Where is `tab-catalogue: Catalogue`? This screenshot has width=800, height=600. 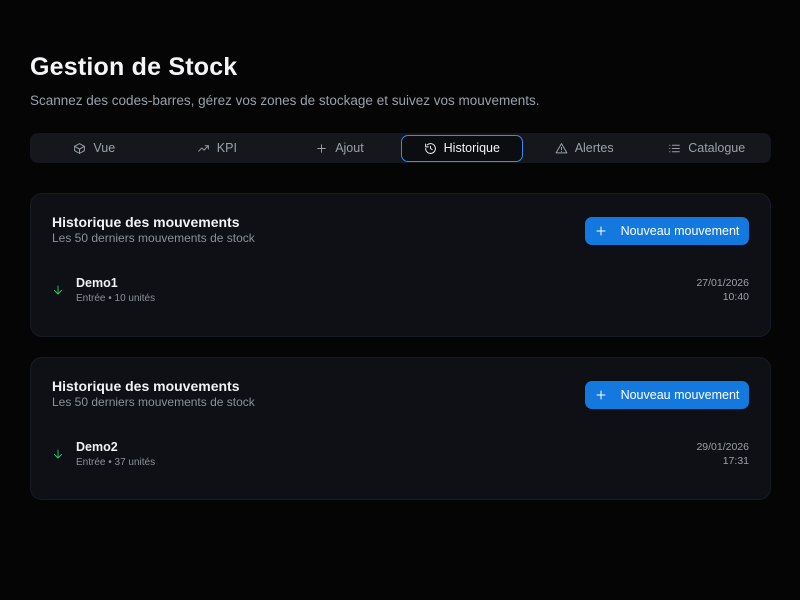 tab-catalogue: Catalogue is located at coordinates (706, 148).